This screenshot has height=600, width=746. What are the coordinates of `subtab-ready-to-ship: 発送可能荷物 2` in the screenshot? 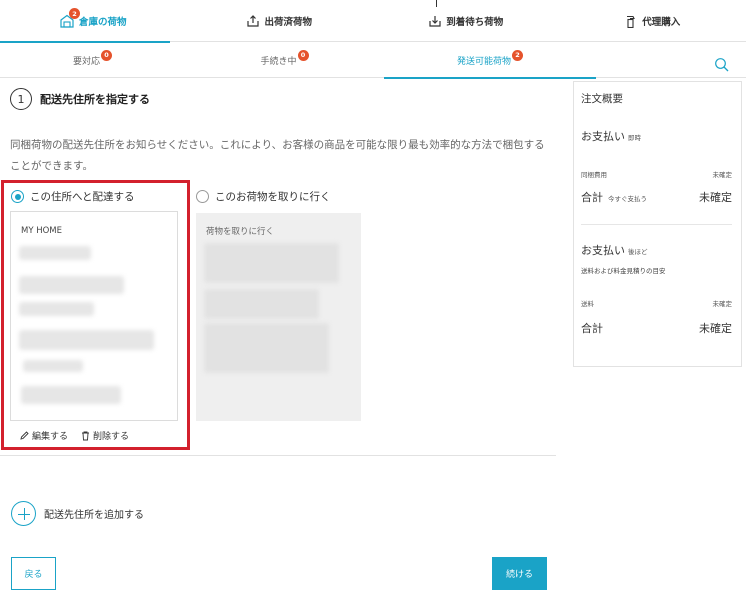 It's located at (490, 60).